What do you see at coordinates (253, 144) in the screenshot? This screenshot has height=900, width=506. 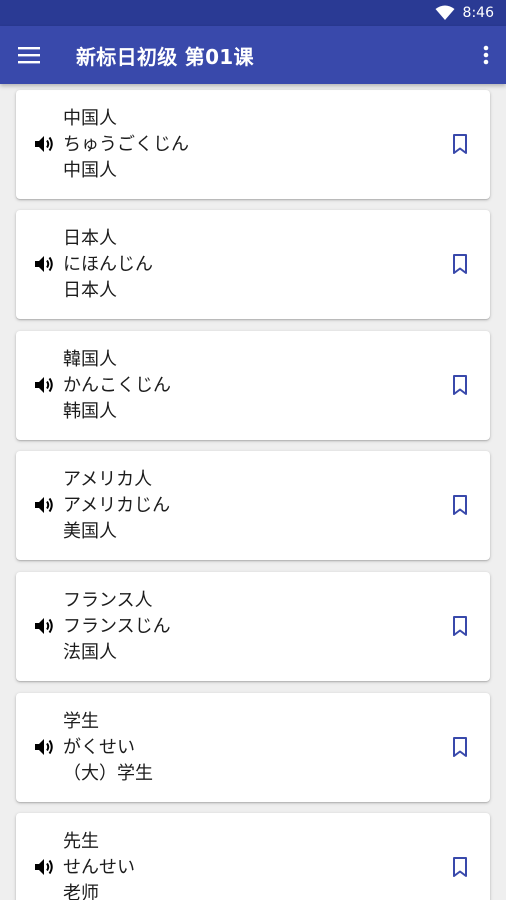 I see `word-card: 中国人 ちゅうごくじん 中国人` at bounding box center [253, 144].